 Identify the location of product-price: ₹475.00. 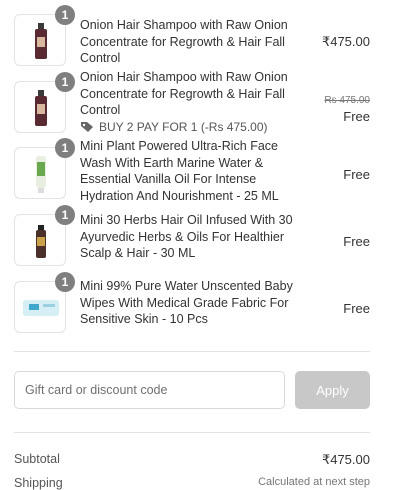
(345, 41).